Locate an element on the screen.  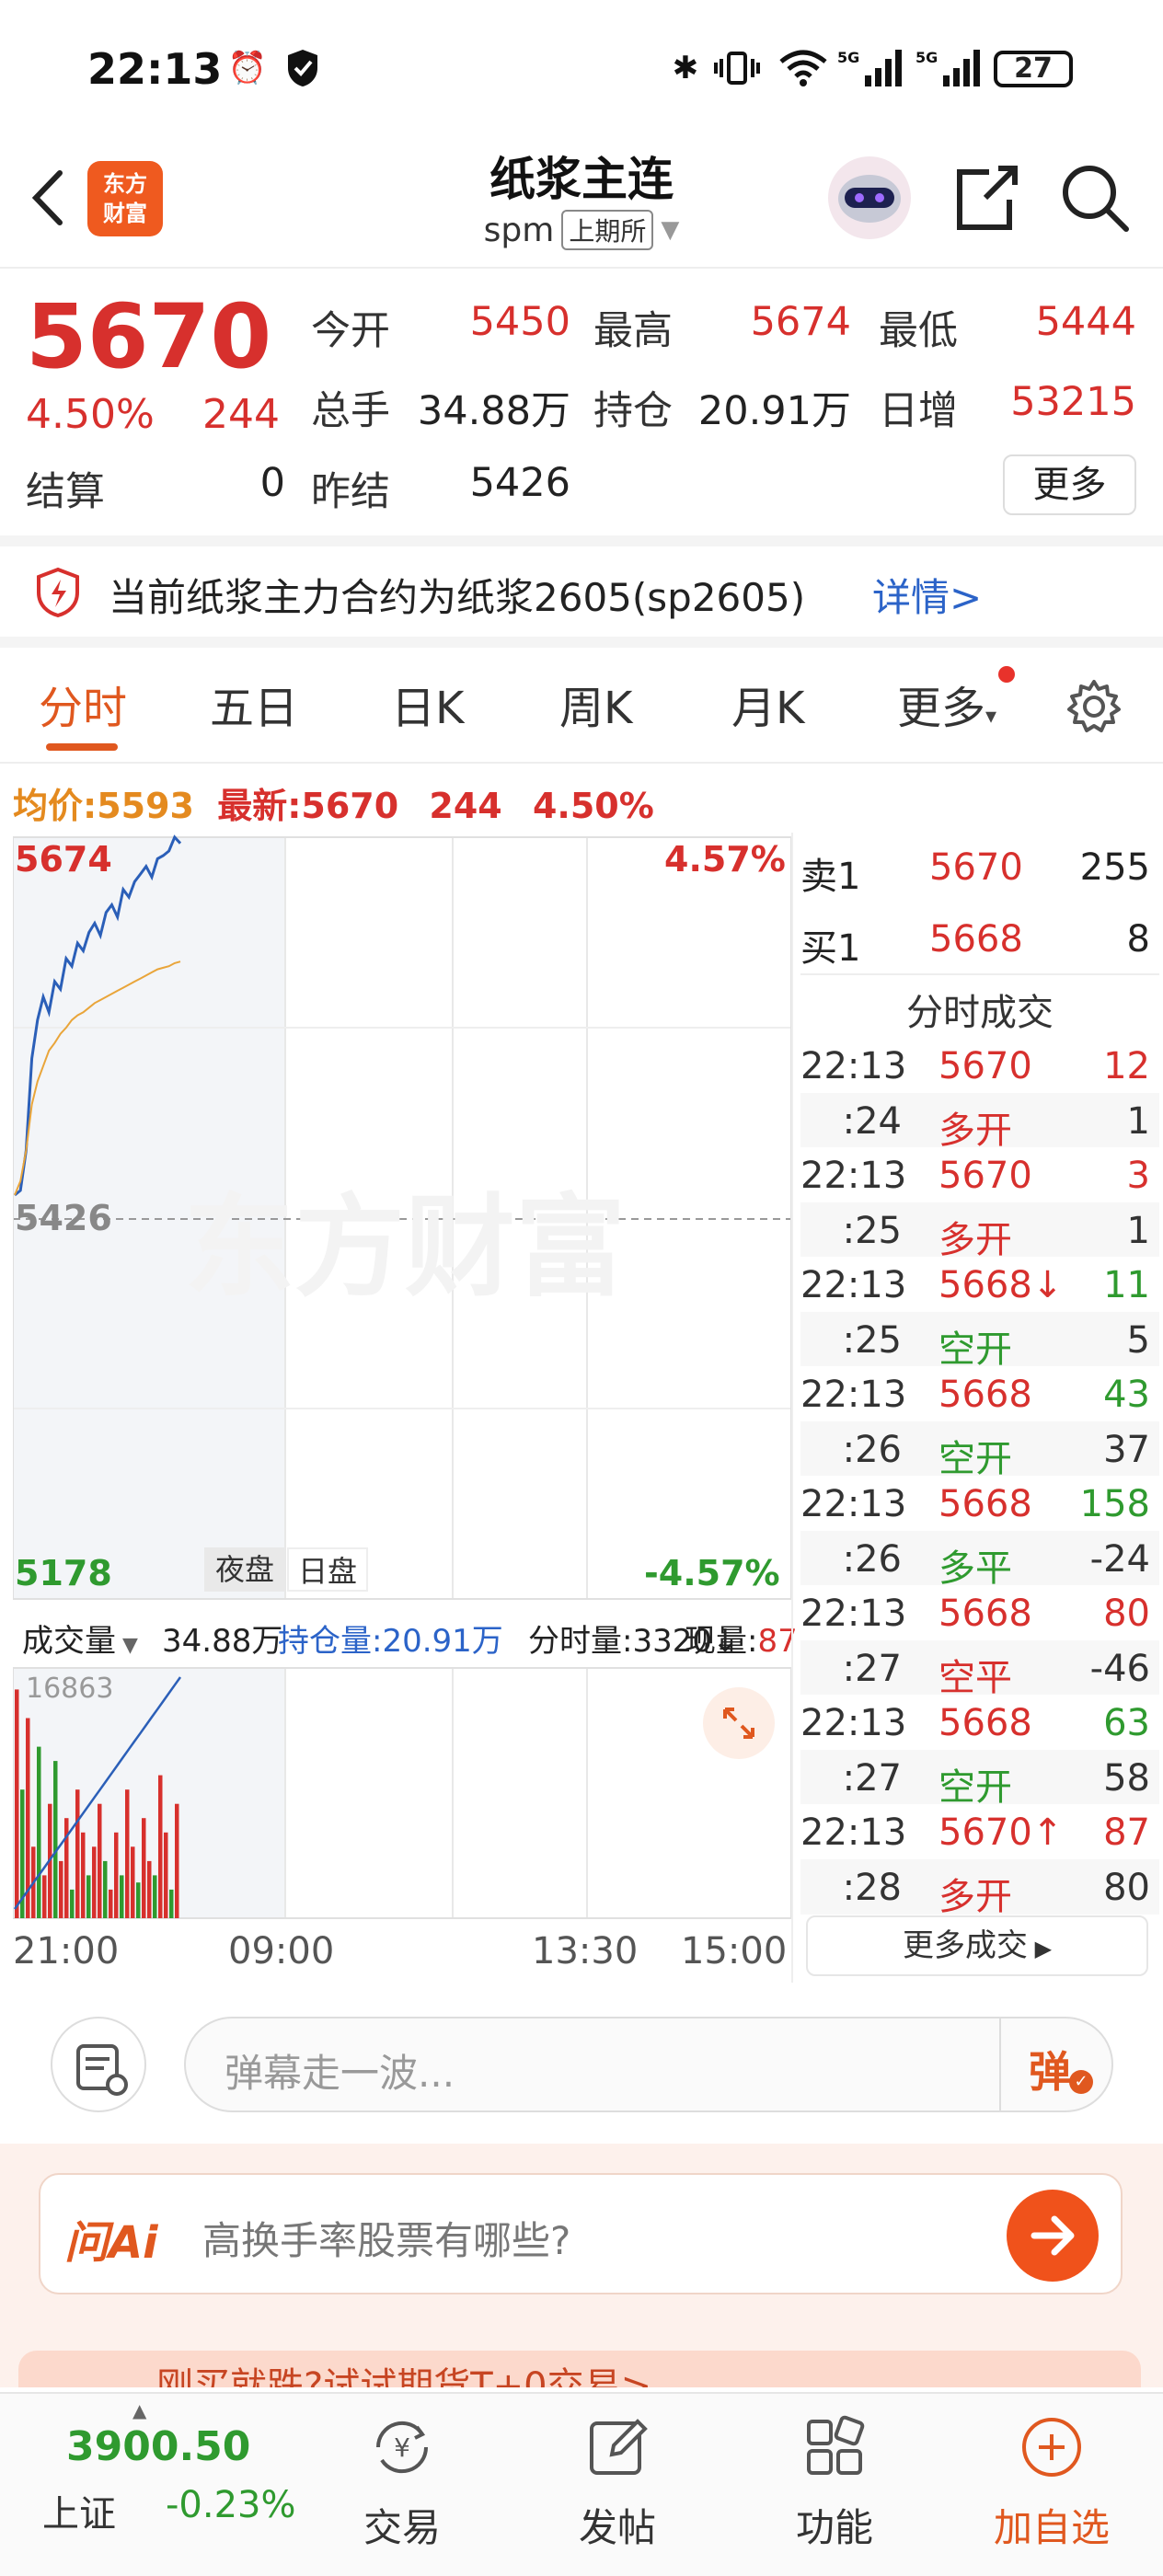
session-night-tag: 夜盘 is located at coordinates (245, 1569).